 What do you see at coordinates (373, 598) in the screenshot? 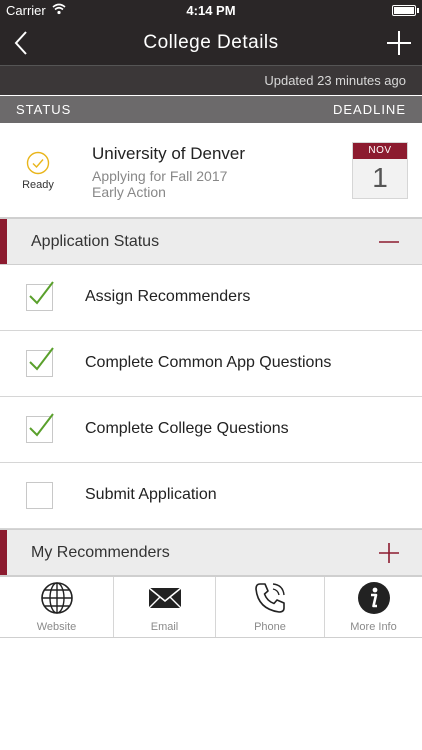
I see `info-icon` at bounding box center [373, 598].